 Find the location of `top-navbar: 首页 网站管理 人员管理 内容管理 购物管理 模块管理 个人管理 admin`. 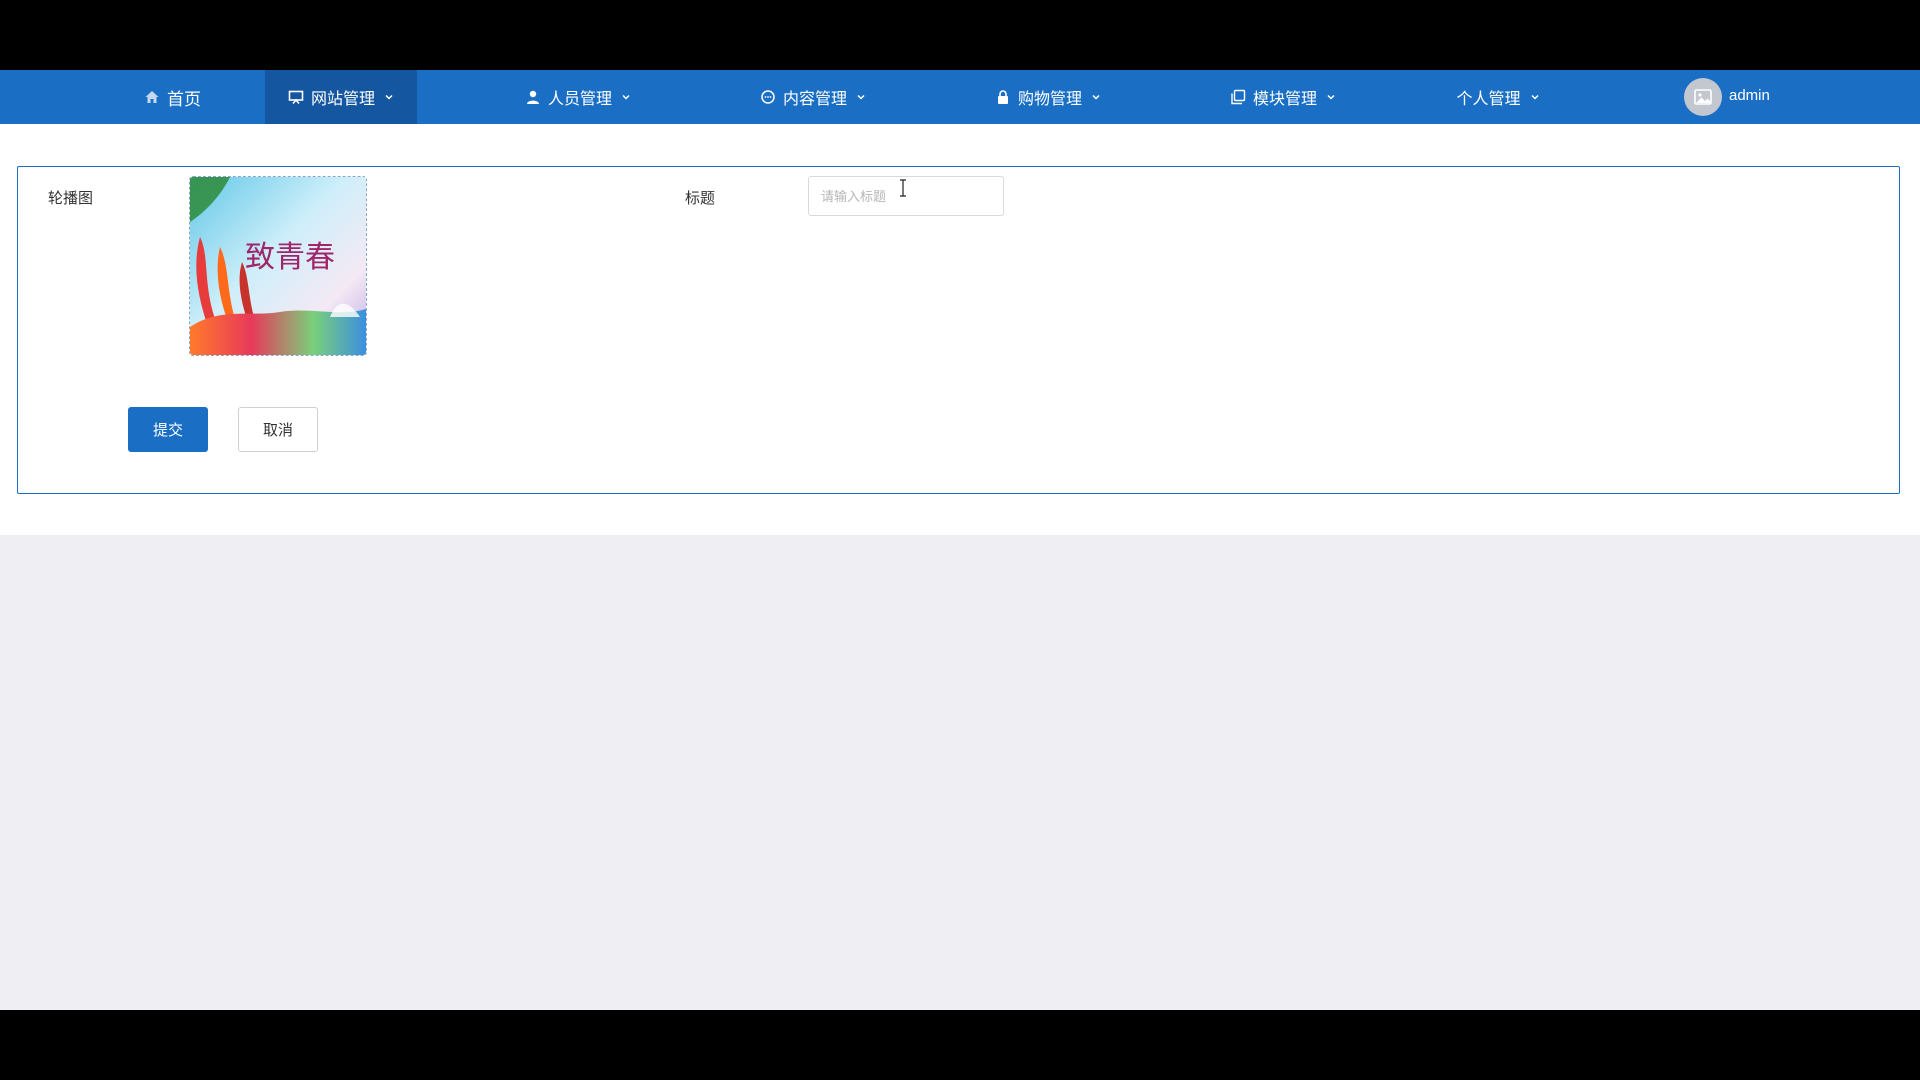

top-navbar: 首页 网站管理 人员管理 内容管理 购物管理 模块管理 个人管理 admin is located at coordinates (960, 97).